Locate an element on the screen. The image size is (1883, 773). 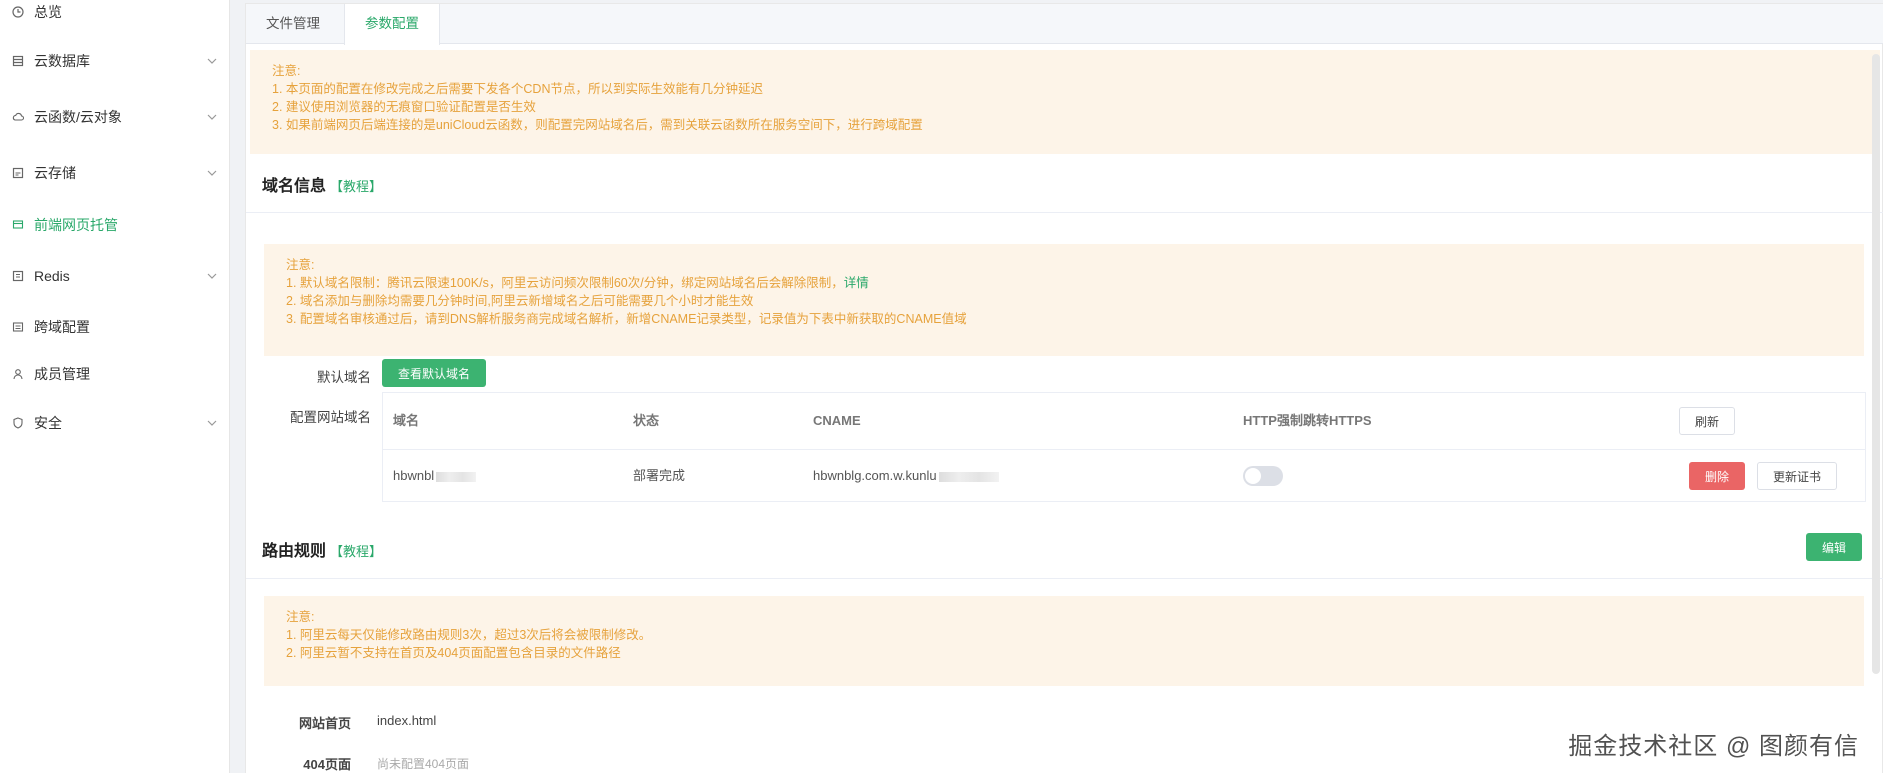
edit-button: 编辑 is located at coordinates (1834, 547).